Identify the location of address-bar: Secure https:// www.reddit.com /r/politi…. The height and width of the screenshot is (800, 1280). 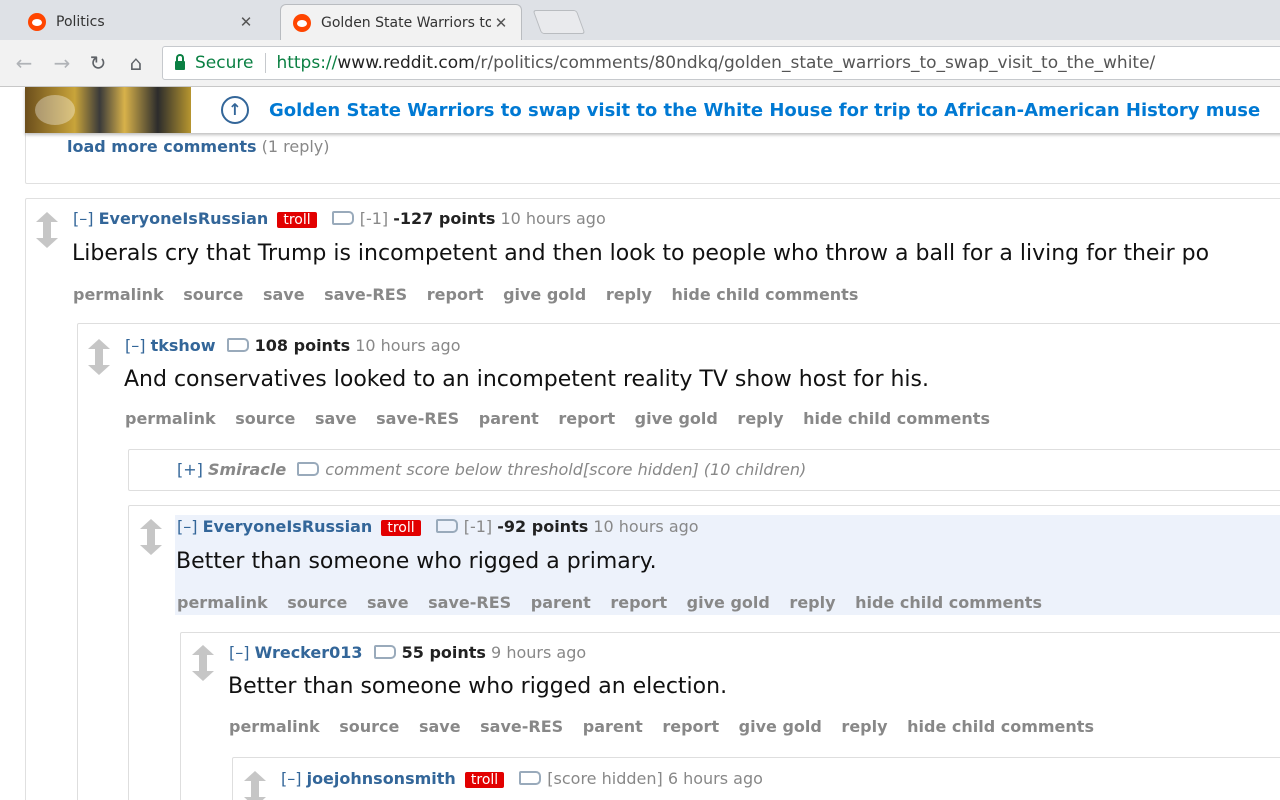
(721, 63).